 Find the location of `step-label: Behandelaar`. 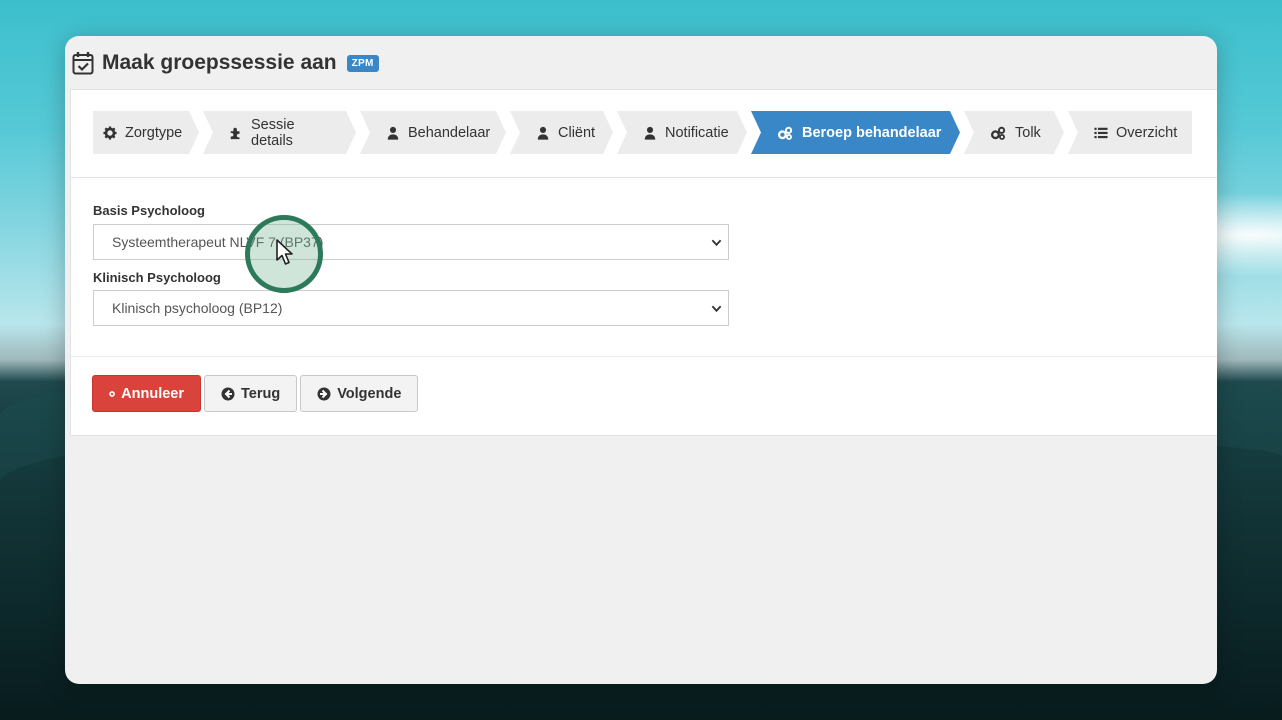

step-label: Behandelaar is located at coordinates (449, 132).